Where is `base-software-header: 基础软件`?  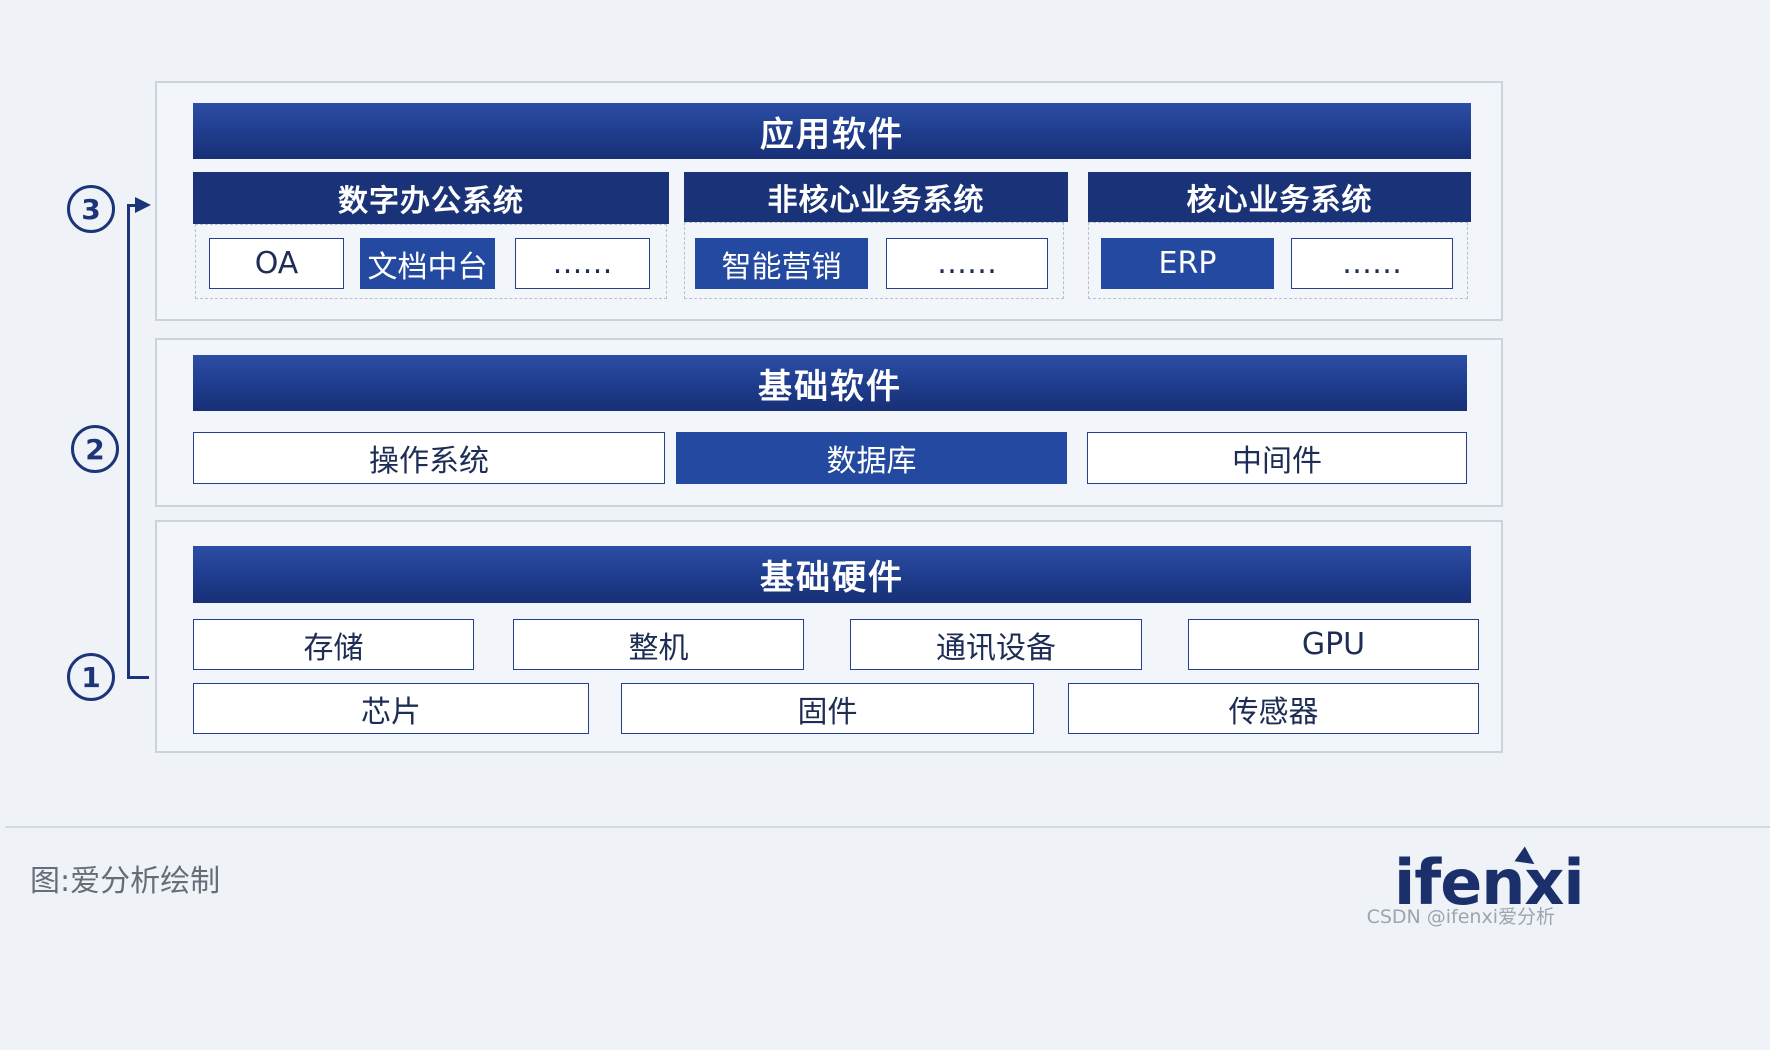
base-software-header: 基础软件 is located at coordinates (830, 383).